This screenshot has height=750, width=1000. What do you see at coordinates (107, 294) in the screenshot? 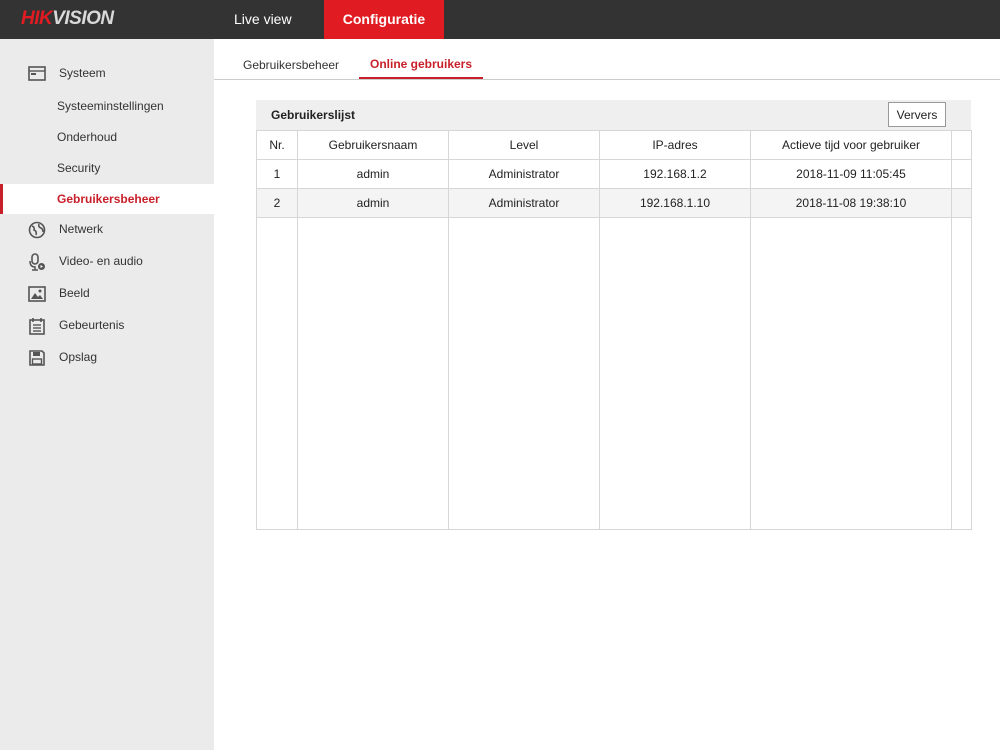
I see `sidebar-item-beeld: Beeld` at bounding box center [107, 294].